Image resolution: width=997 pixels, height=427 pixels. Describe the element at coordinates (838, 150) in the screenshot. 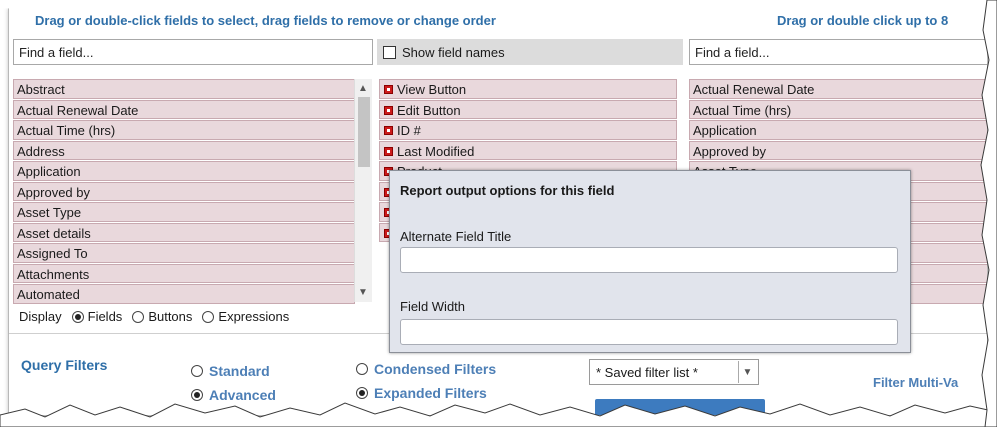

I see `right-field-item: Approved by` at that location.